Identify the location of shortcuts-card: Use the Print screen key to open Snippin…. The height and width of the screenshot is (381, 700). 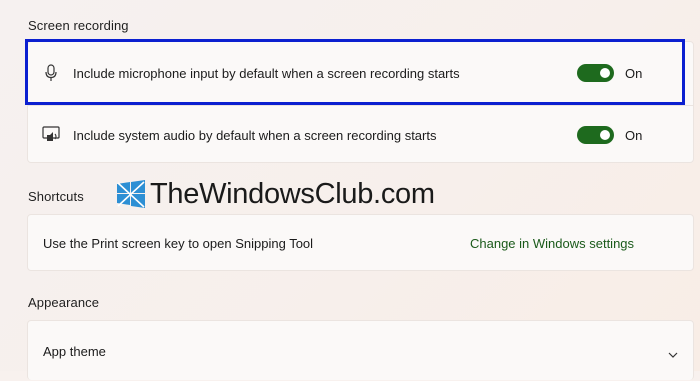
(360, 242).